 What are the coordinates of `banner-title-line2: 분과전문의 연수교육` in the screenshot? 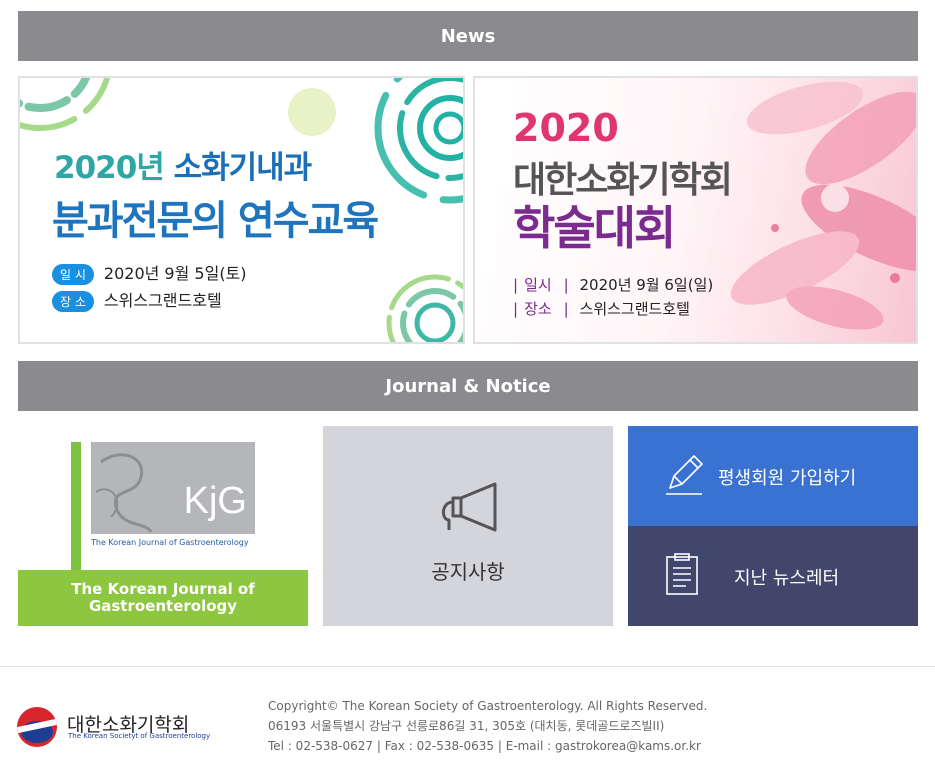 It's located at (215, 221).